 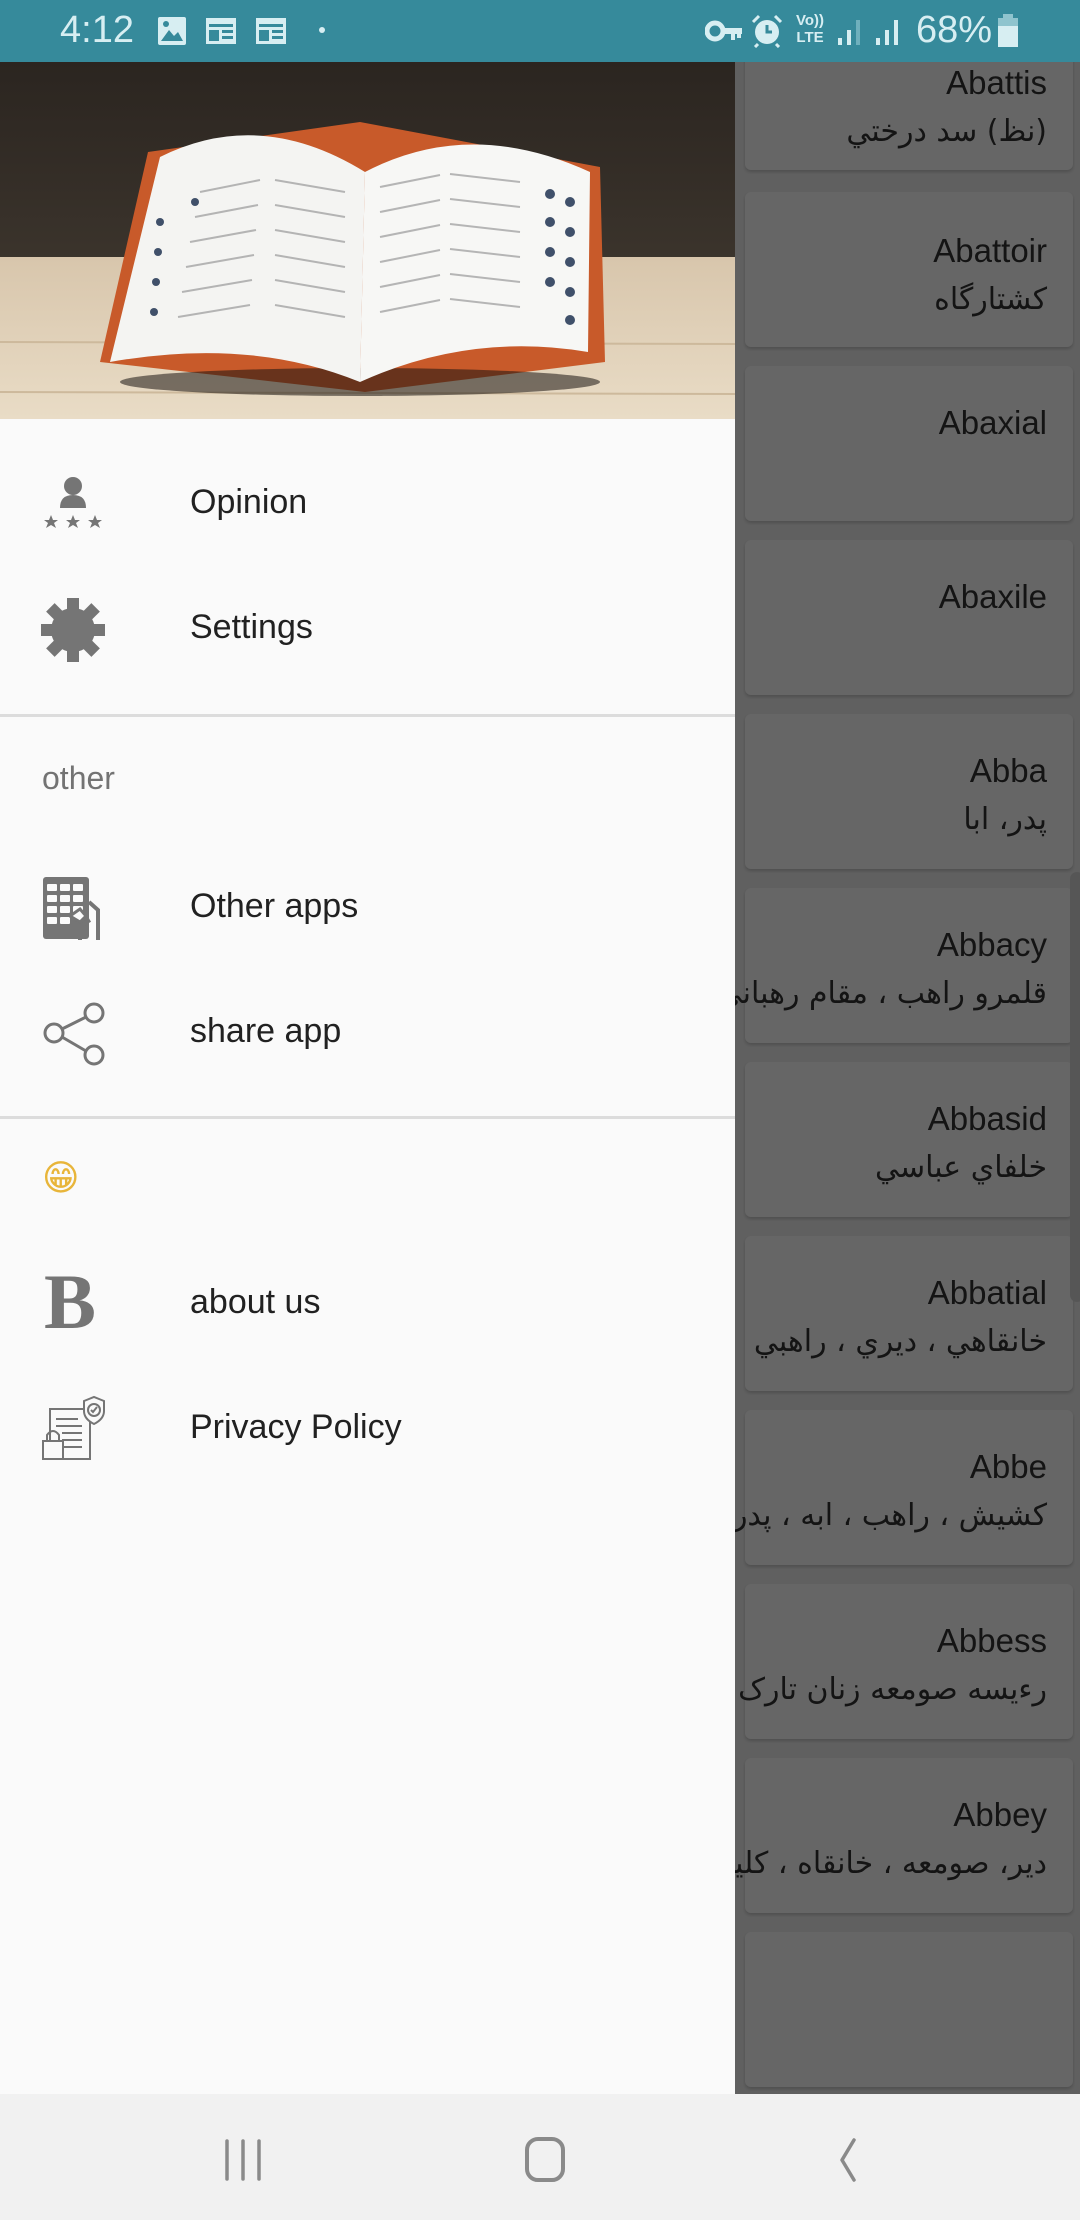 I want to click on drawer-item-about-us: B about us, so click(x=367, y=1305).